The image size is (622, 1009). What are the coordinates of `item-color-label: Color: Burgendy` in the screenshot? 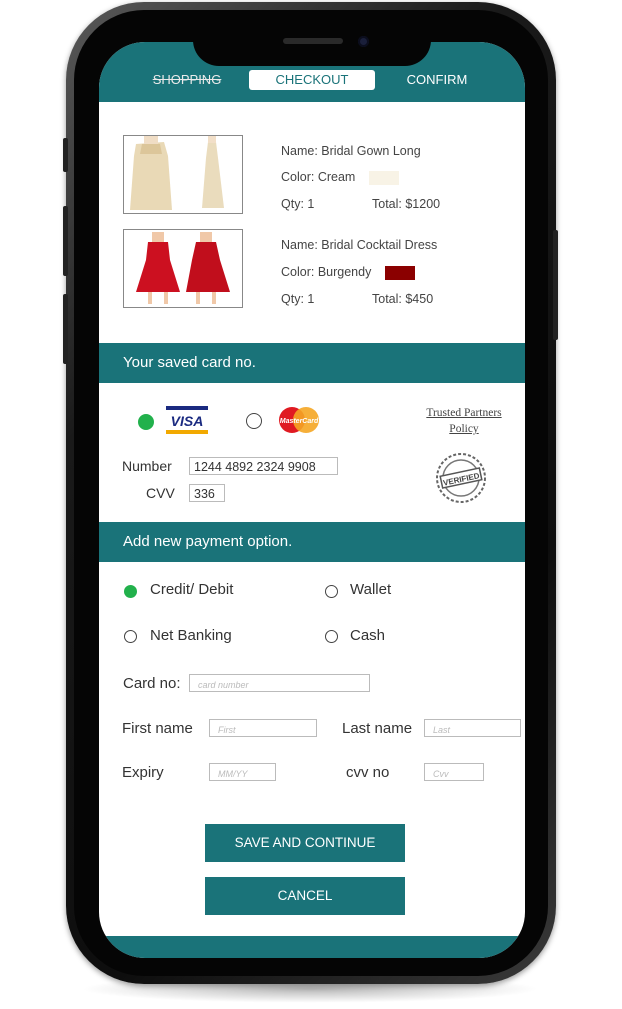 It's located at (326, 272).